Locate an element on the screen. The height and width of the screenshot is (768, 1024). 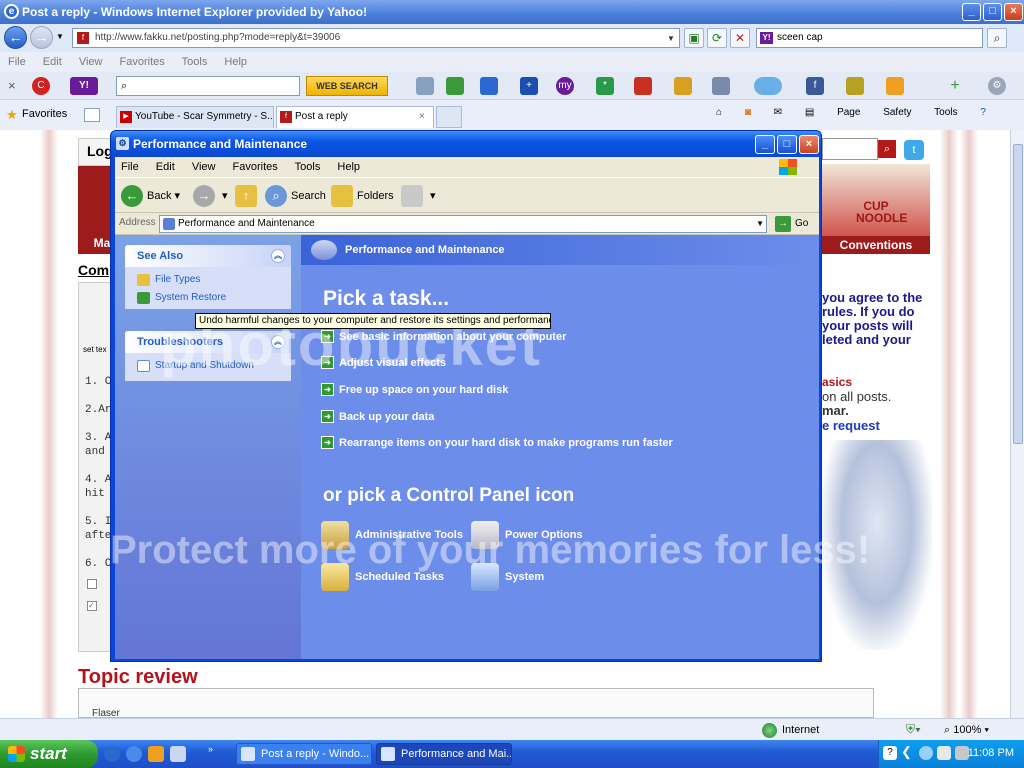
cp-back-button: ← Back ▾ is located at coordinates (150, 196).